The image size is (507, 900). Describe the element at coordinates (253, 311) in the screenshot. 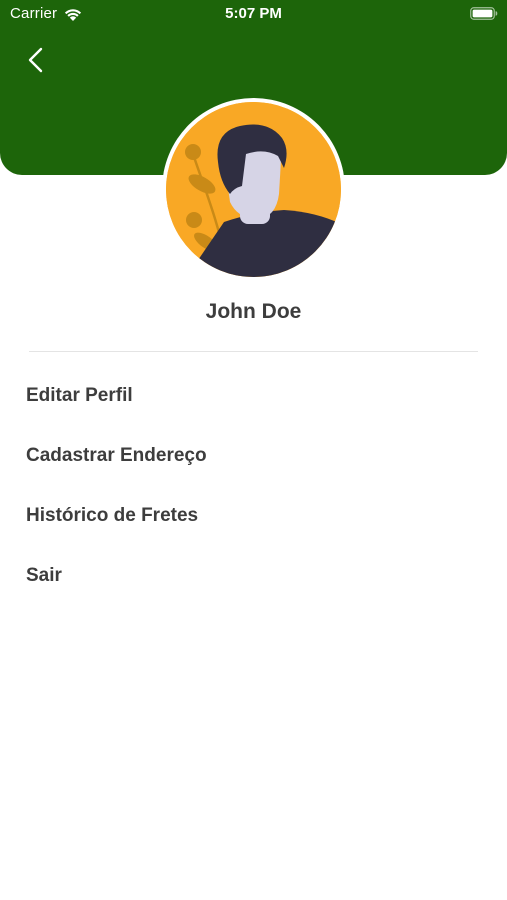

I see `user-name: John Doe` at that location.